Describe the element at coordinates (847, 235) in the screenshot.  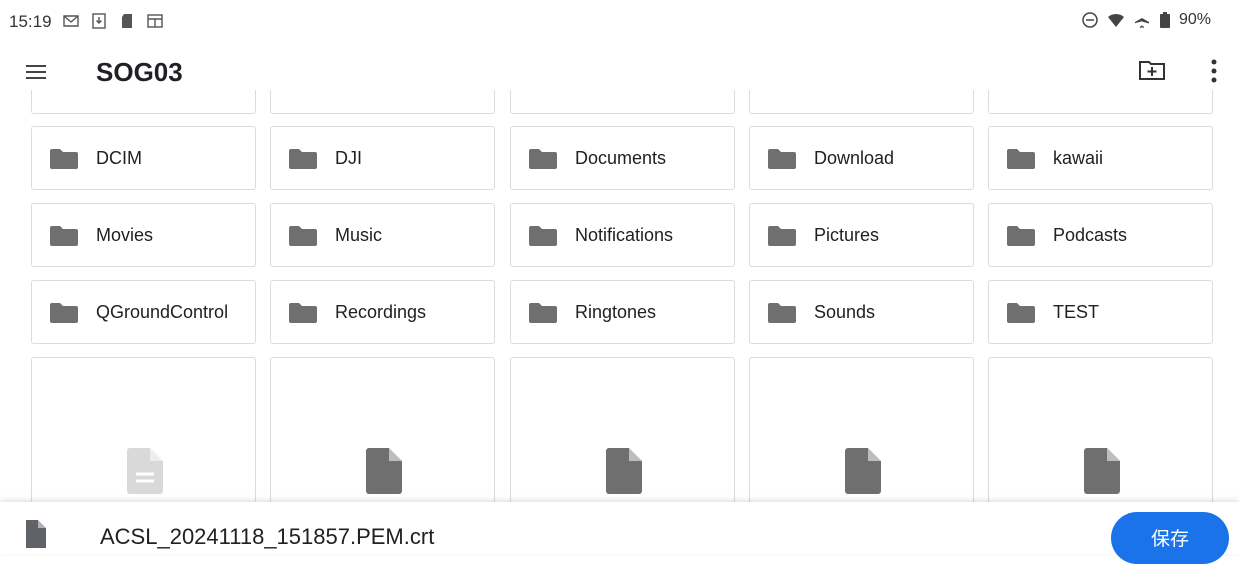
I see `folder-label: Pictures` at that location.